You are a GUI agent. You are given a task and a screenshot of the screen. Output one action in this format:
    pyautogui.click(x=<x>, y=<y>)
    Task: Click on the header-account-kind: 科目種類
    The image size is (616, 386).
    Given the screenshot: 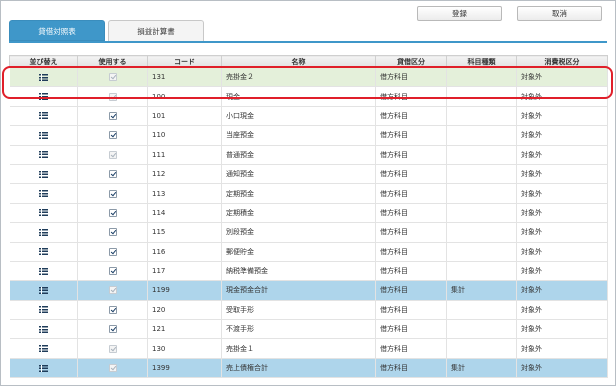 What is the action you would take?
    pyautogui.click(x=481, y=61)
    